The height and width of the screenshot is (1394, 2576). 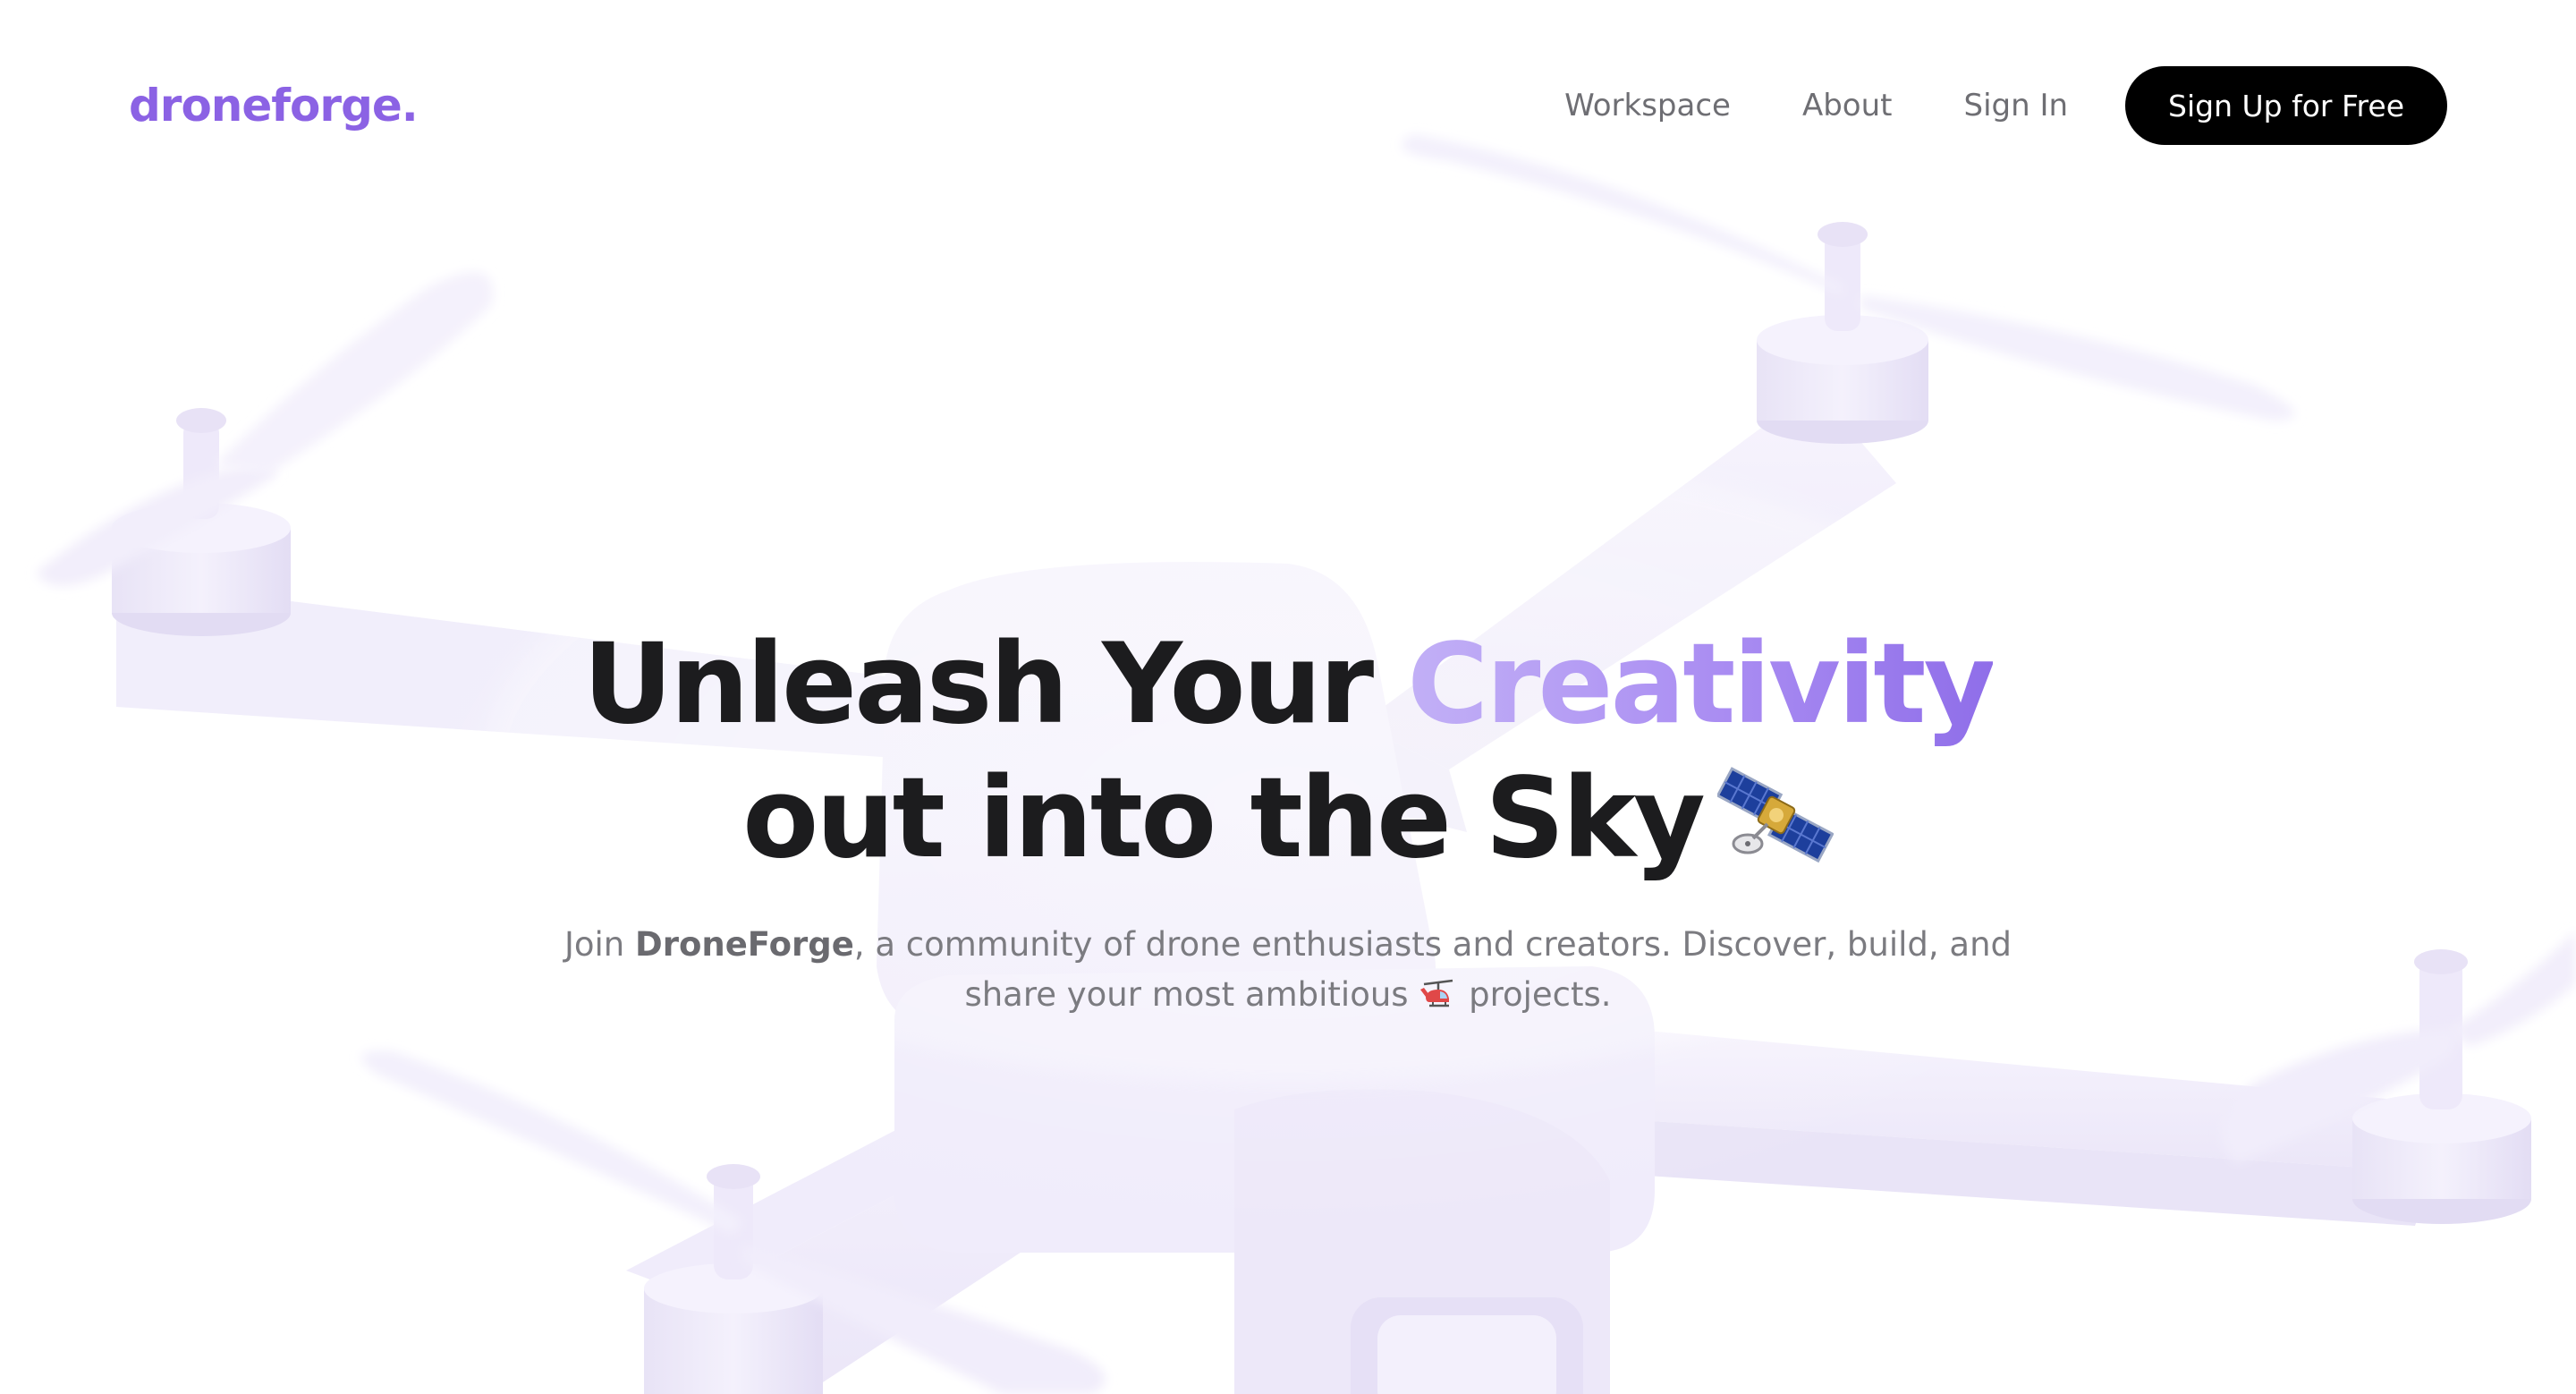 What do you see at coordinates (1224, 819) in the screenshot?
I see `hero-title-line-2-text: out into the Sky` at bounding box center [1224, 819].